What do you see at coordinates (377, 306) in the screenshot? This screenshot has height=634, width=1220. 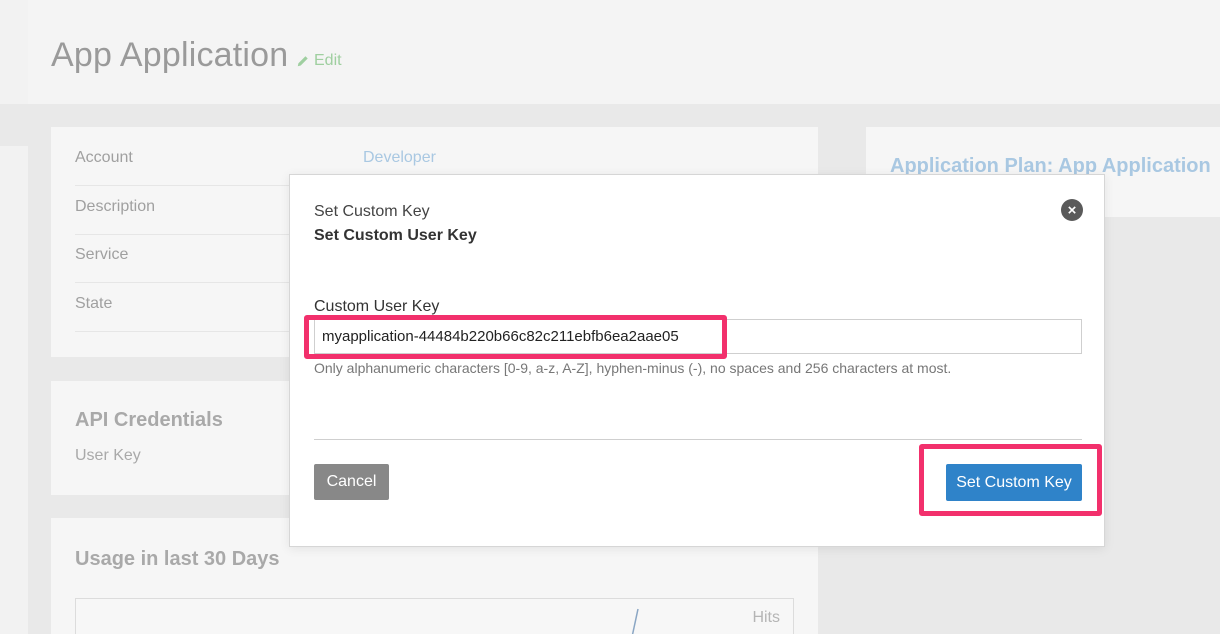 I see `custom-user-key-label: Custom User Key` at bounding box center [377, 306].